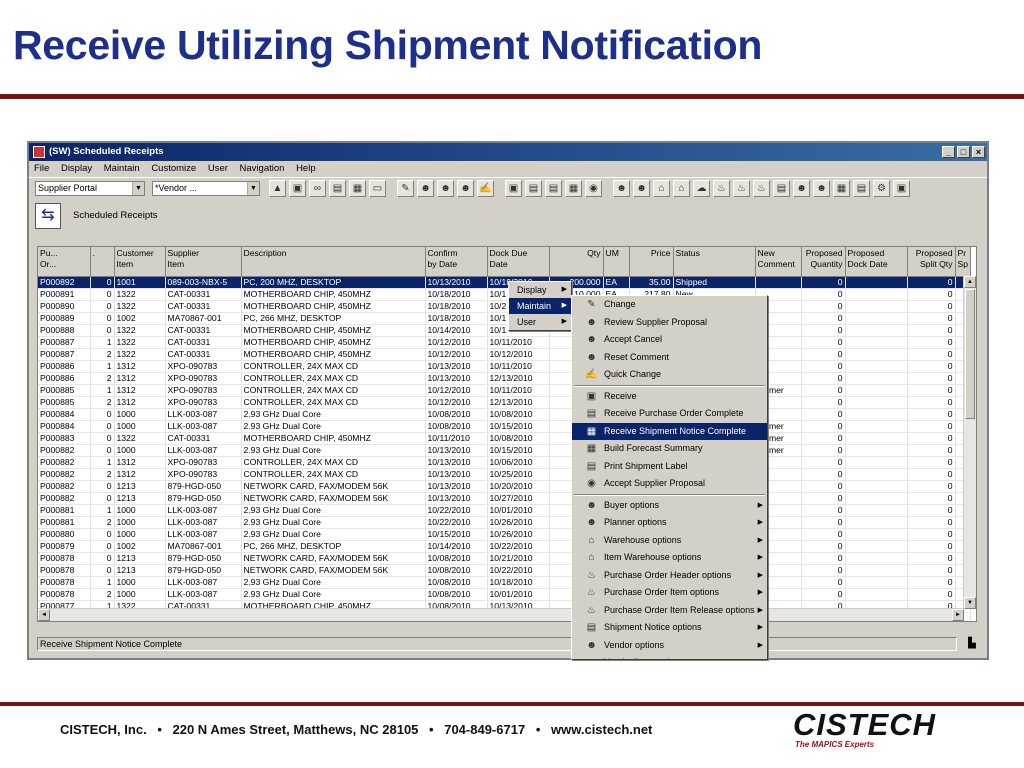 This screenshot has width=1024, height=768. Describe the element at coordinates (778, 262) in the screenshot. I see `column-header: New Comment` at that location.